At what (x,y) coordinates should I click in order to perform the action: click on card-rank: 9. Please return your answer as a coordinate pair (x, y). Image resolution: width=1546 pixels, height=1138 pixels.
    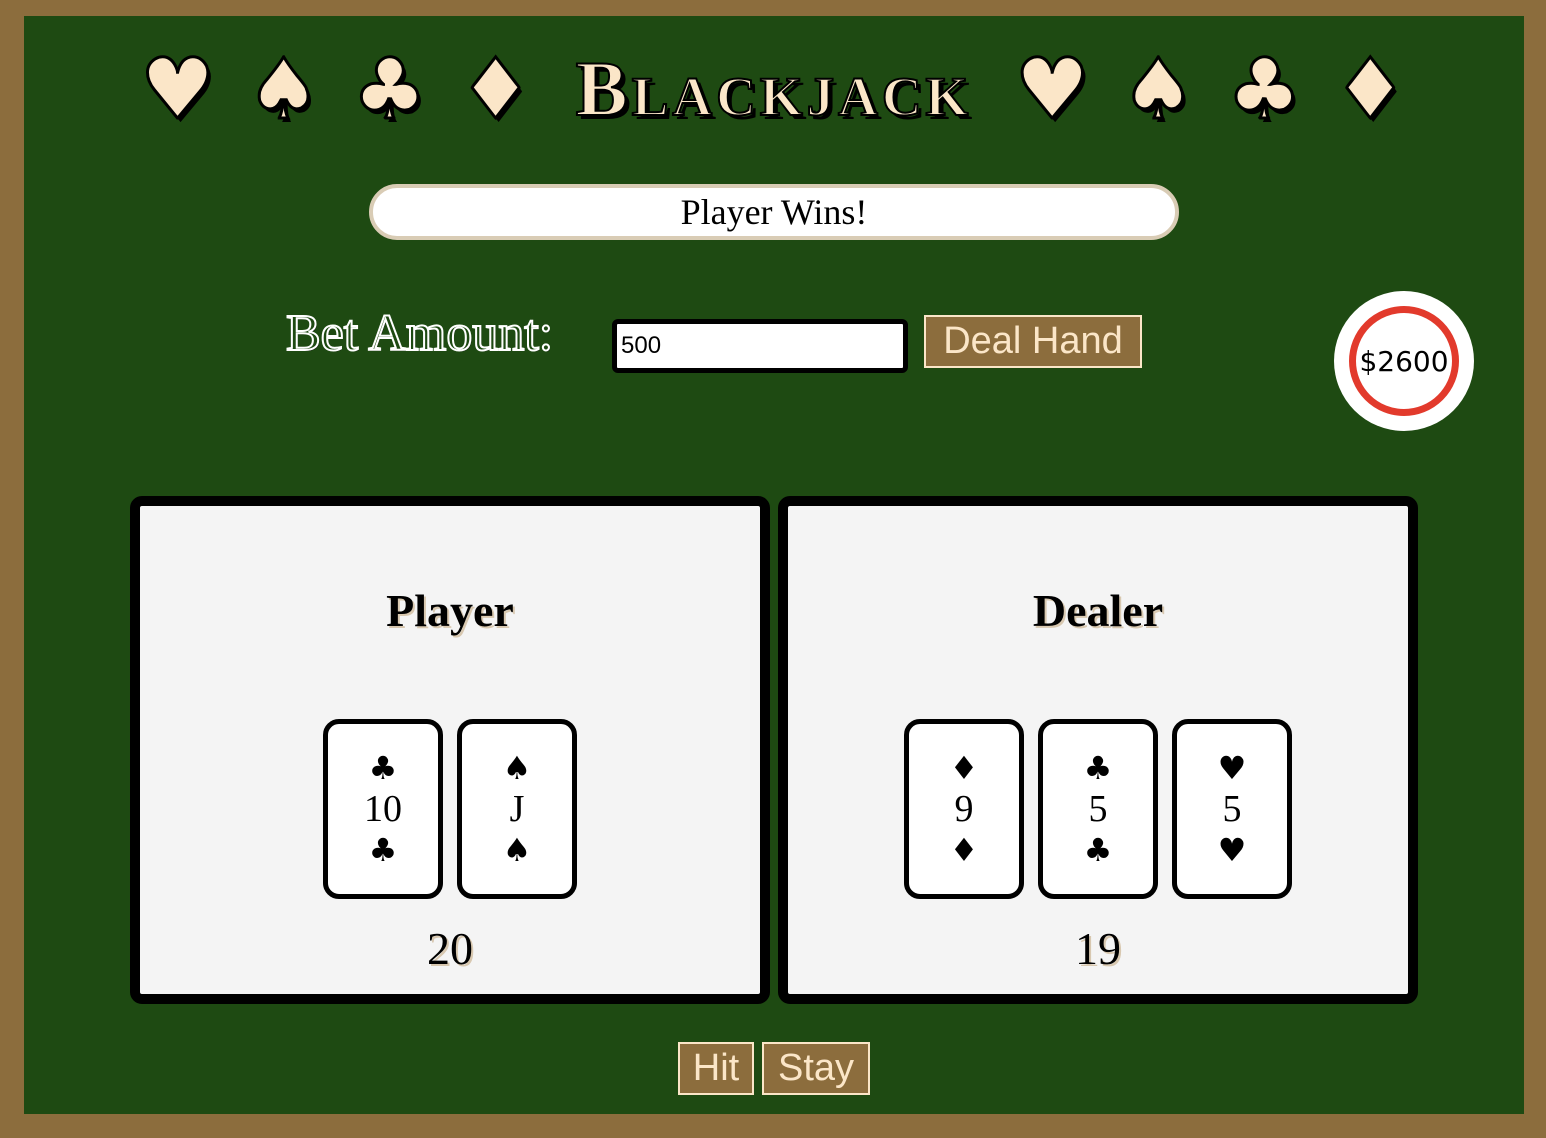
    Looking at the image, I should click on (964, 809).